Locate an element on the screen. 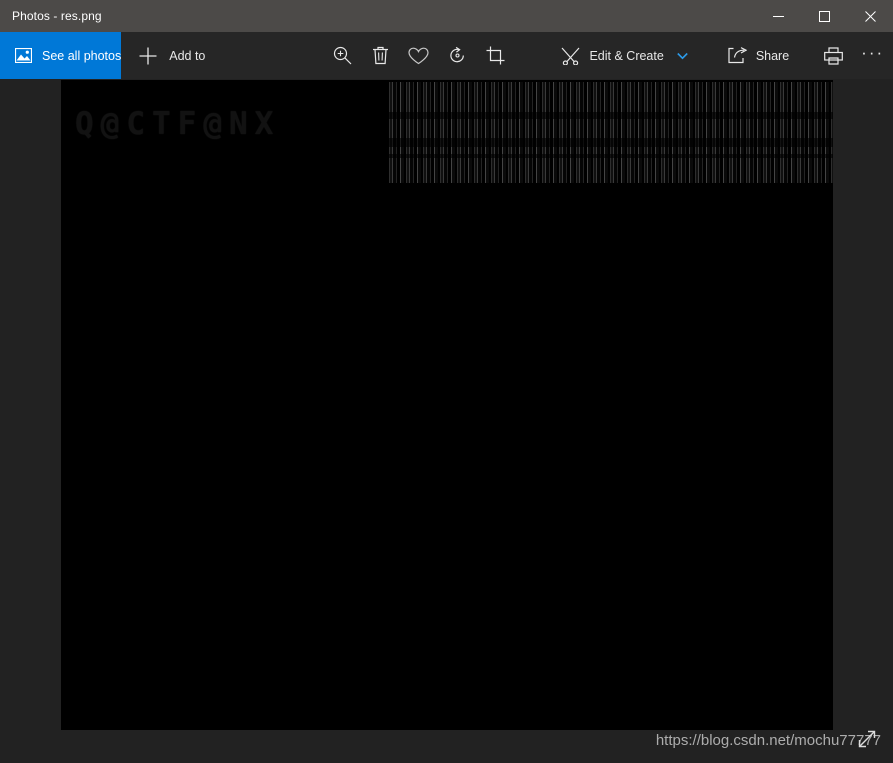 This screenshot has height=763, width=893. minimize-icon is located at coordinates (778, 16).